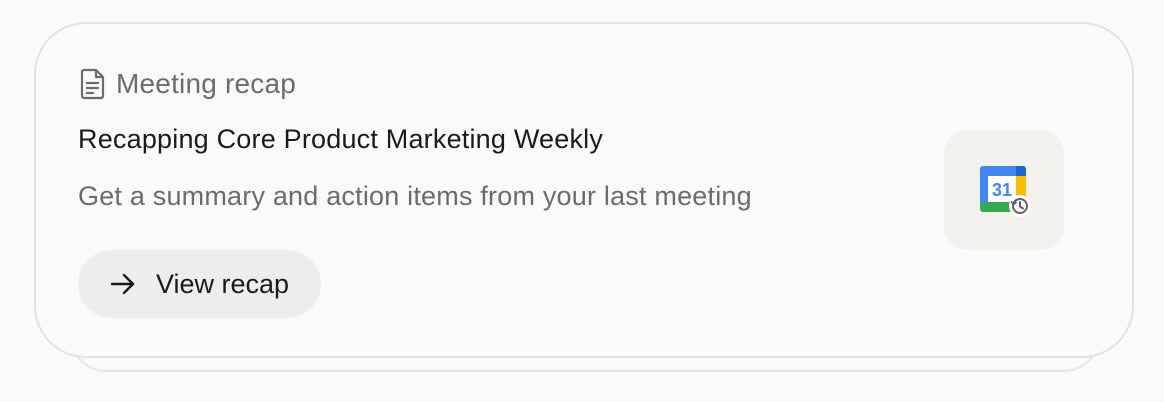 This screenshot has height=402, width=1164. I want to click on meeting-title: Recapping Core Product Marketing Weekly, so click(341, 139).